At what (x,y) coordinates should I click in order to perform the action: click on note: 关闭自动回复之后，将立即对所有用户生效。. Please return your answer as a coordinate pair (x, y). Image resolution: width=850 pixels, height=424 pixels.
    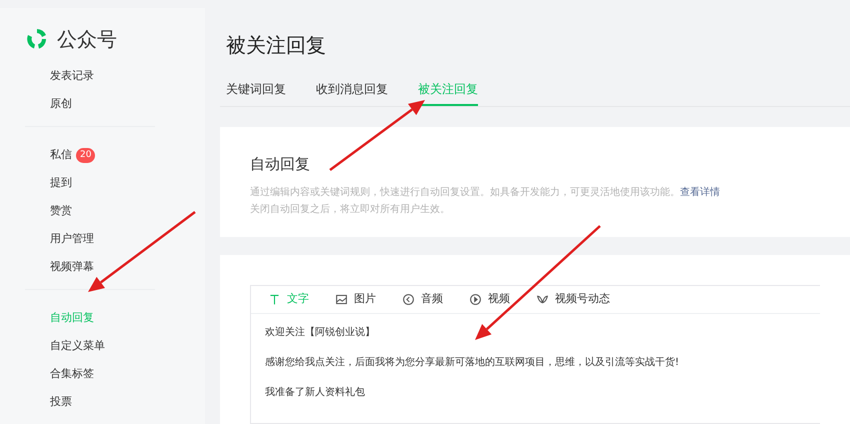
    Looking at the image, I should click on (350, 209).